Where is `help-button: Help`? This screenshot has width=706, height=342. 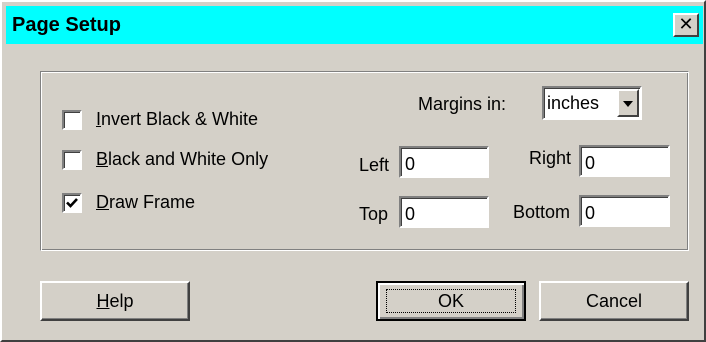 help-button: Help is located at coordinates (115, 301).